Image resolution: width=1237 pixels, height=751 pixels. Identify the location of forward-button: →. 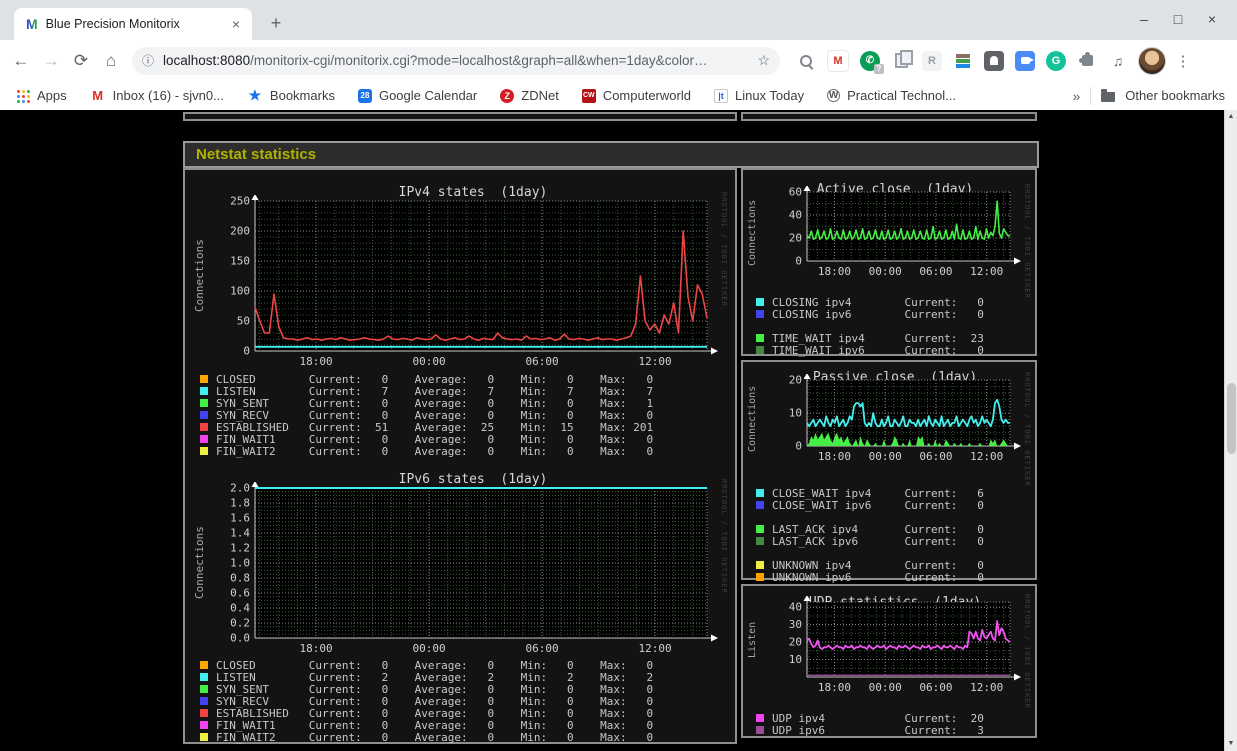
(51, 61).